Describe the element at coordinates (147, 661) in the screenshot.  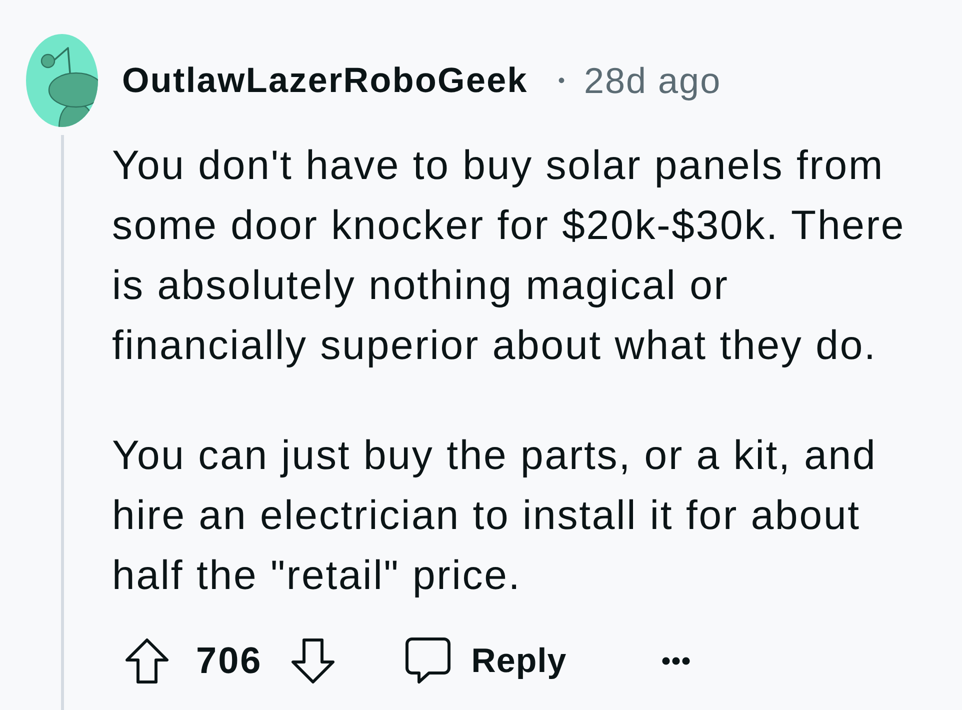
I see `upvote-icon` at that location.